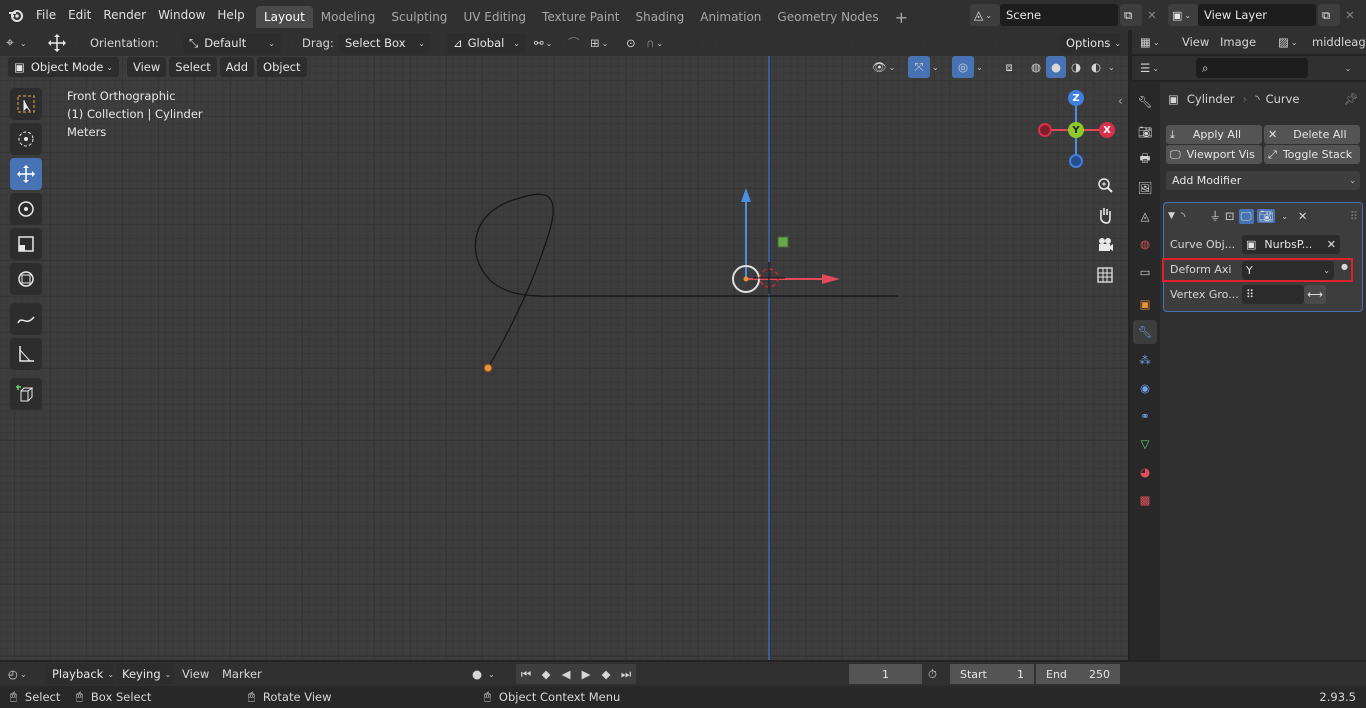  Describe the element at coordinates (1230, 216) in the screenshot. I see `editmode-icon: ⊡` at that location.